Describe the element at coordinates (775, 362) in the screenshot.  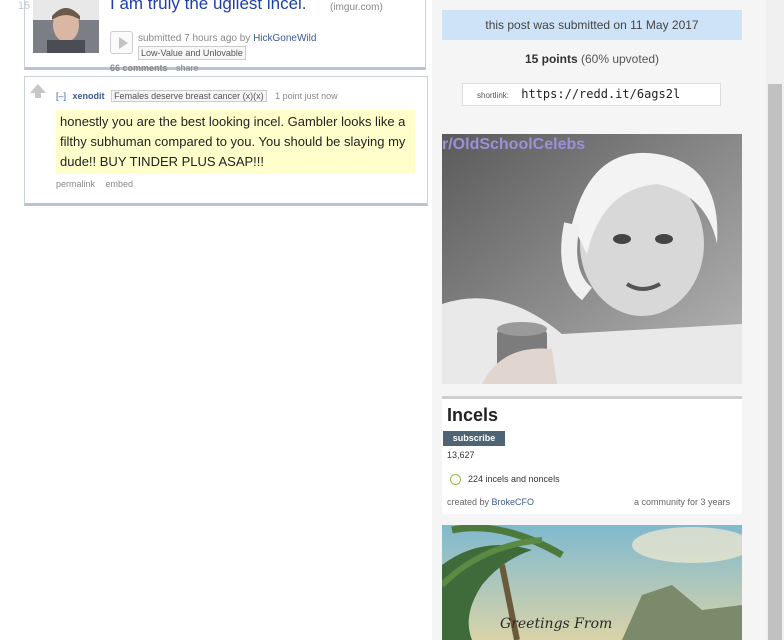
I see `scrollbar-thumb` at that location.